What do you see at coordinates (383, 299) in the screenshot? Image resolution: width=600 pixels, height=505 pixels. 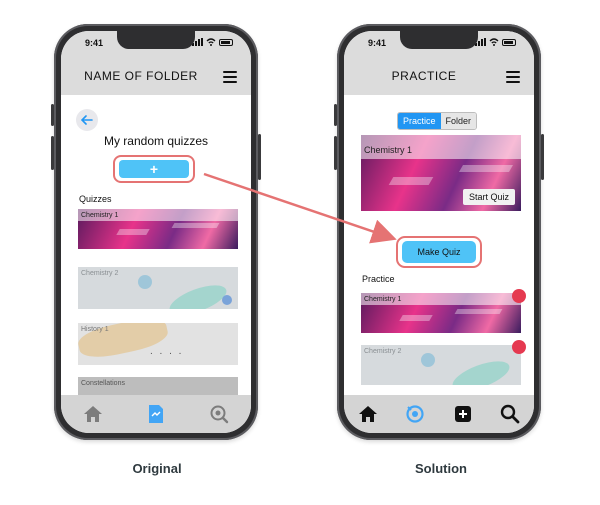 I see `practice-card-label: Chemistry 1` at bounding box center [383, 299].